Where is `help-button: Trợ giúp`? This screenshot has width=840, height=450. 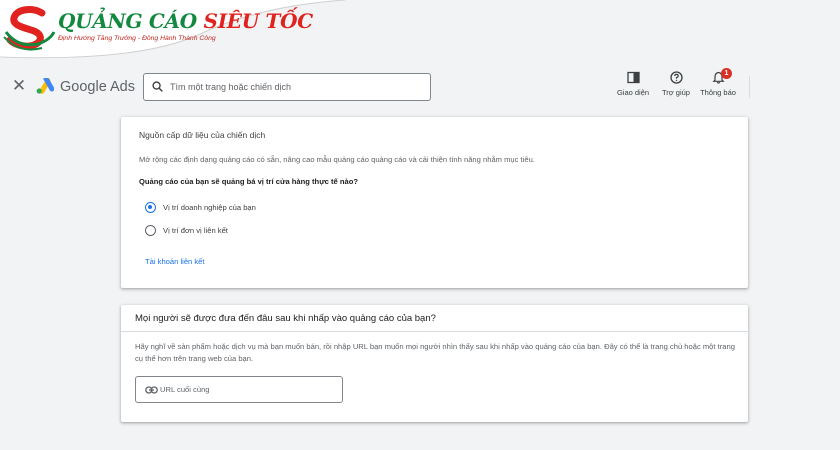 help-button: Trợ giúp is located at coordinates (676, 89).